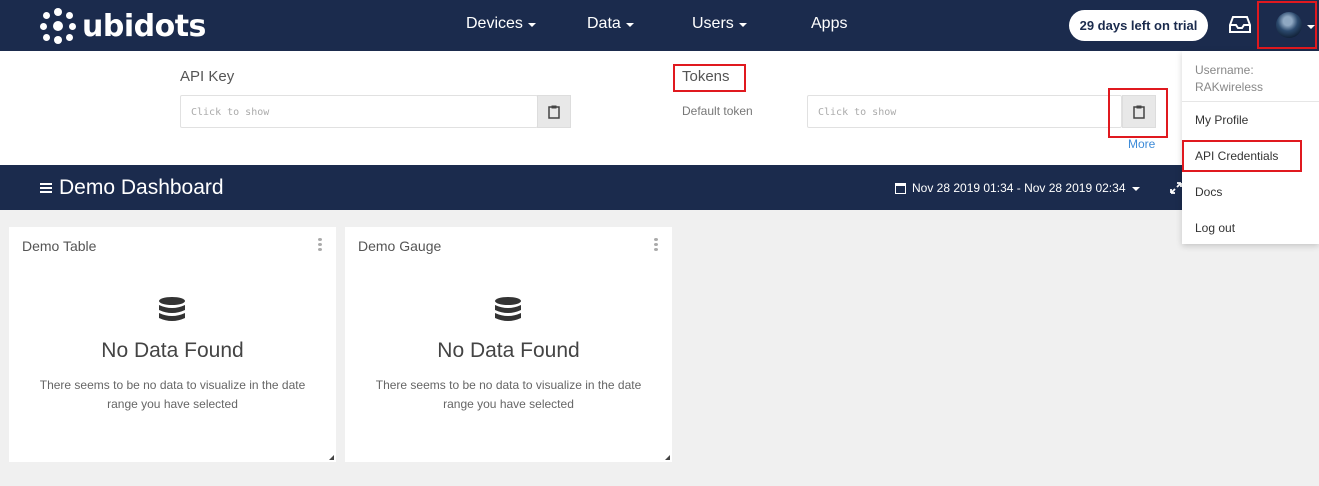 The image size is (1319, 486). Describe the element at coordinates (706, 76) in the screenshot. I see `tokens-label: Tokens` at that location.